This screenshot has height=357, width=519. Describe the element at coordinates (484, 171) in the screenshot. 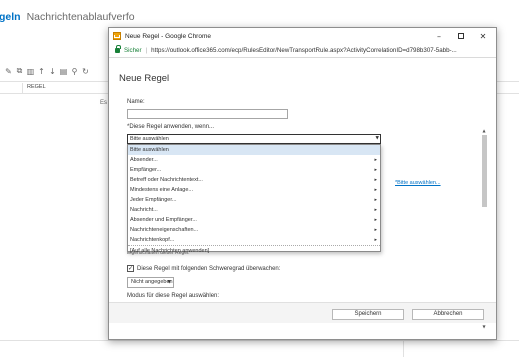

I see `scrollbar-thumb` at that location.